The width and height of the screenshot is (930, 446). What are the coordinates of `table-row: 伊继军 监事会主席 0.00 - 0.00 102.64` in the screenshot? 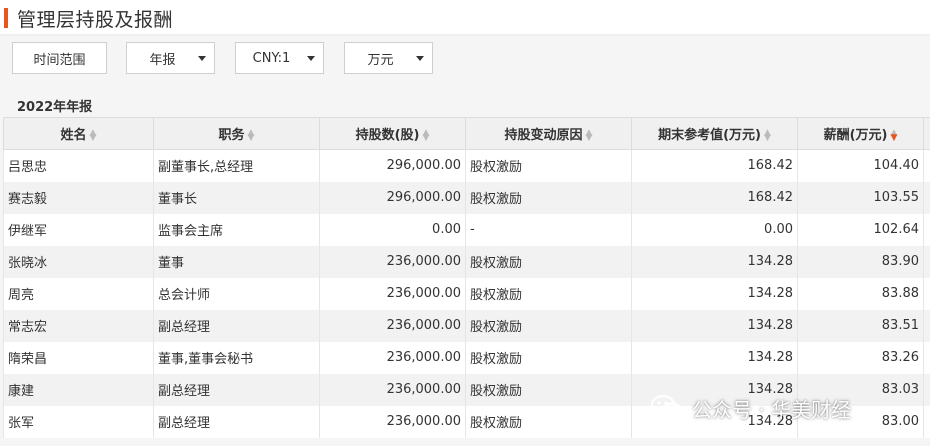 It's located at (466, 229).